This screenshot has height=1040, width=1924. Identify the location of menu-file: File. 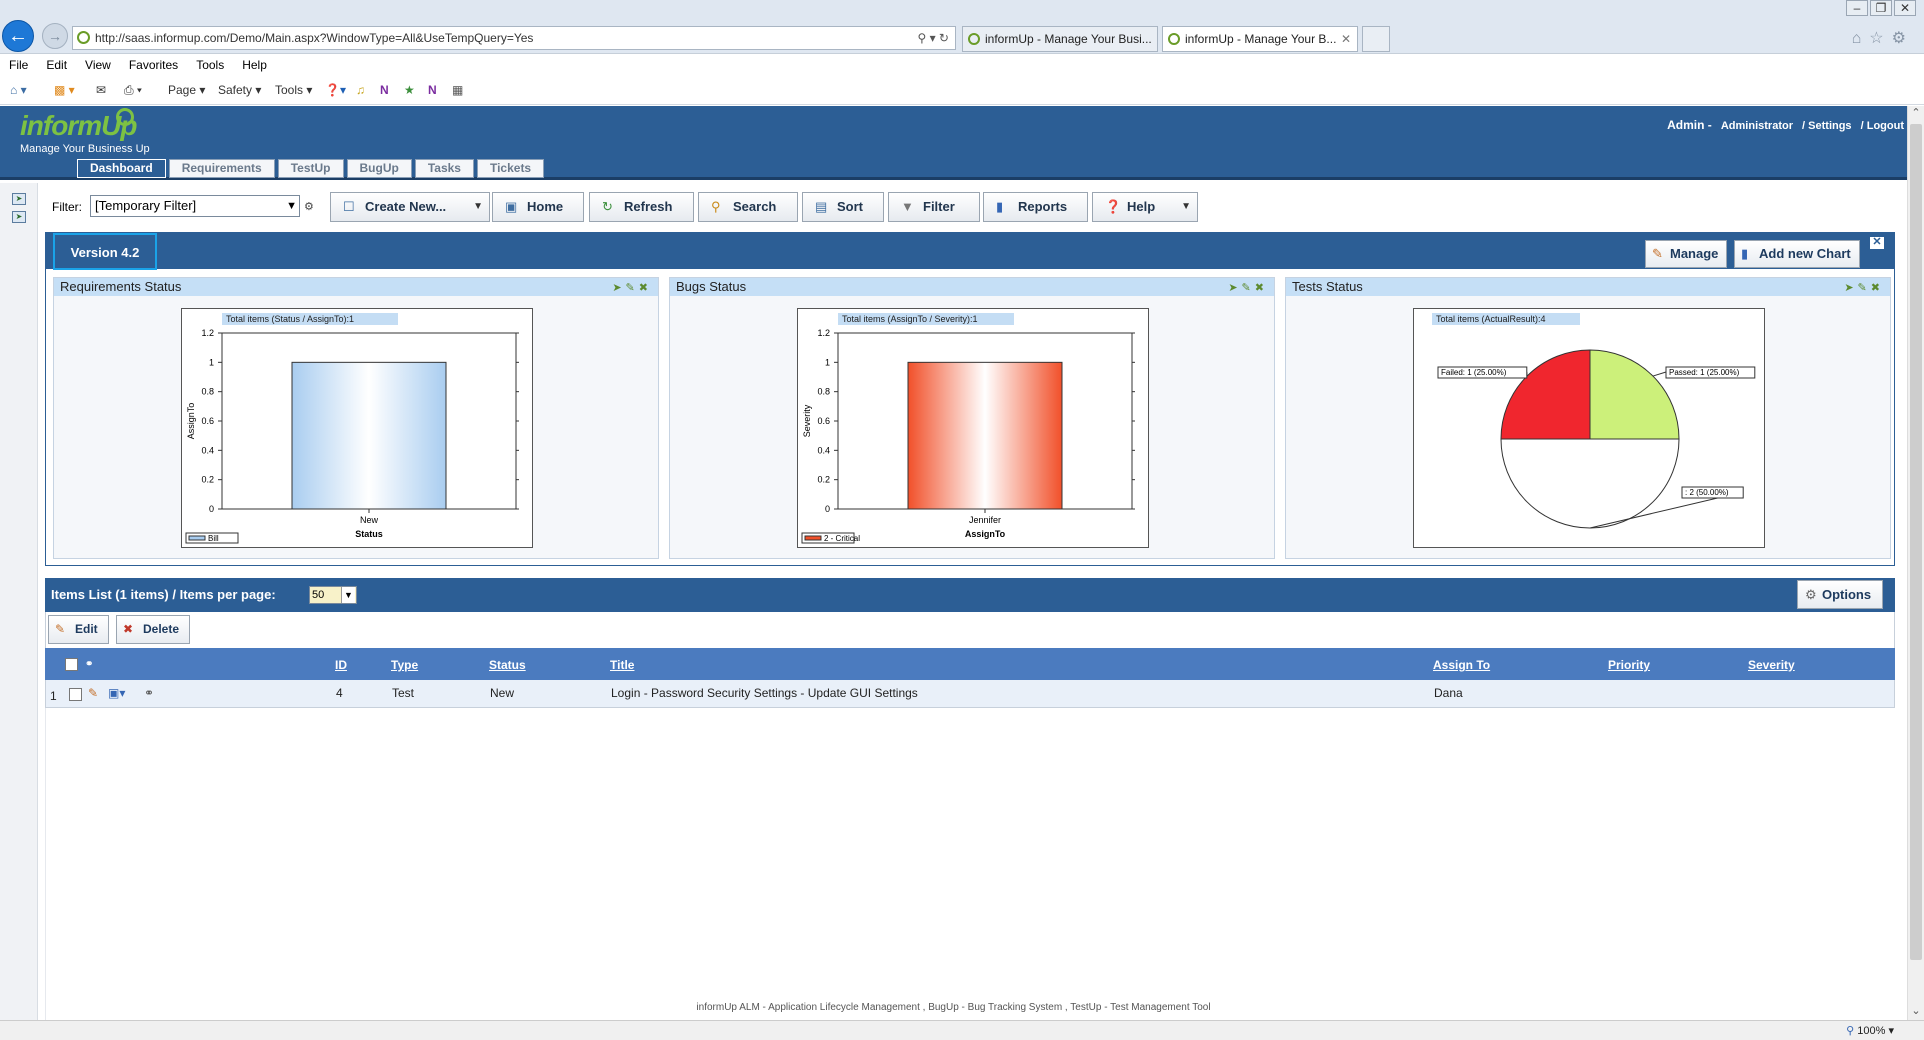
(18, 65).